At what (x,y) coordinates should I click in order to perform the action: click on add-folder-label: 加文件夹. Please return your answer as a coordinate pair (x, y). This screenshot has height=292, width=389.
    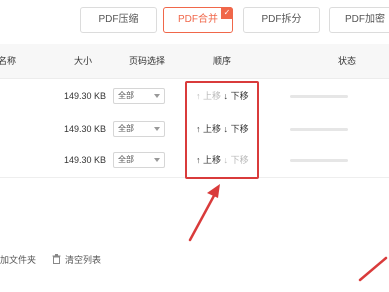
    Looking at the image, I should click on (18, 260).